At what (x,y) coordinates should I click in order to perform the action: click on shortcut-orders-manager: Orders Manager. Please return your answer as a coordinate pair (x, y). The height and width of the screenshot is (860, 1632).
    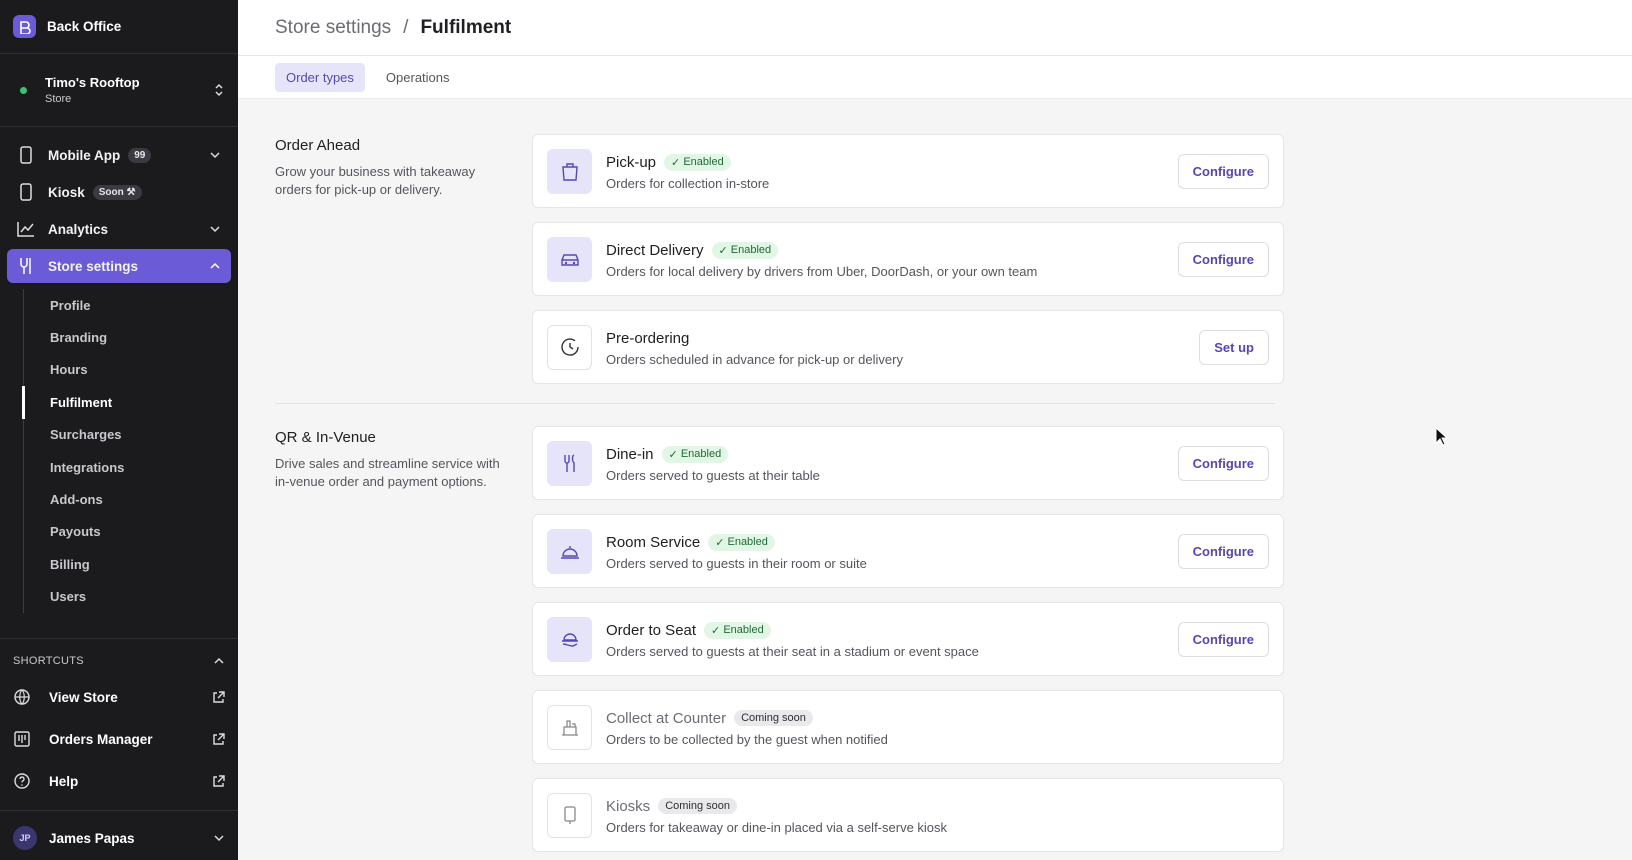
    Looking at the image, I should click on (119, 739).